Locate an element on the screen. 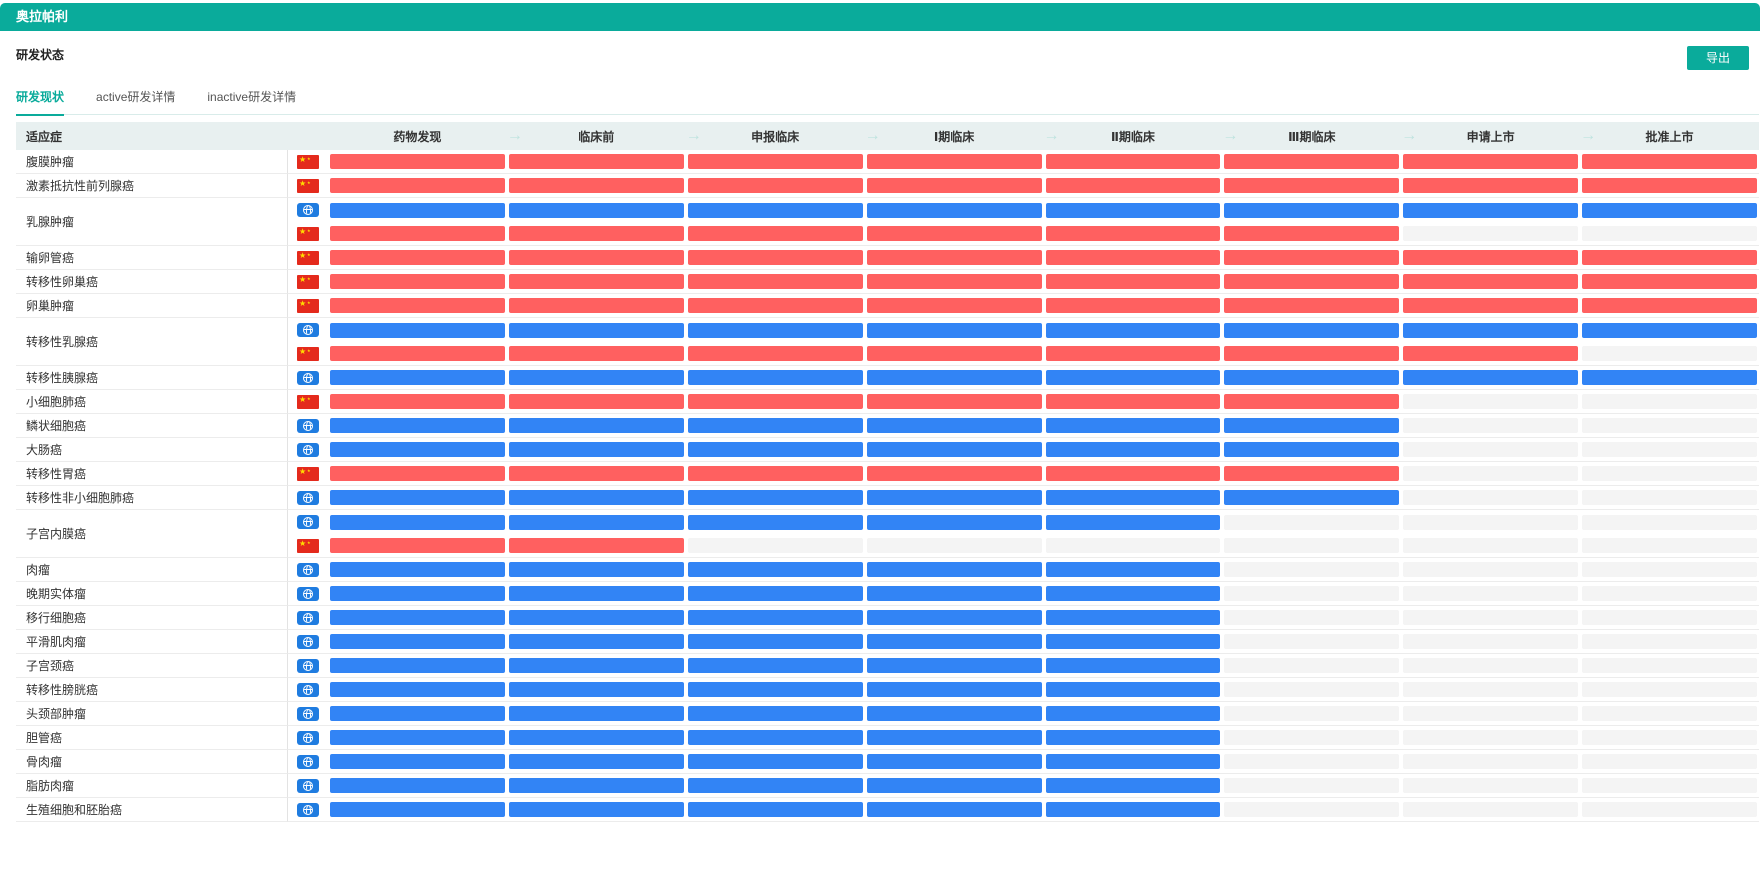  region-column-header is located at coordinates (308, 136).